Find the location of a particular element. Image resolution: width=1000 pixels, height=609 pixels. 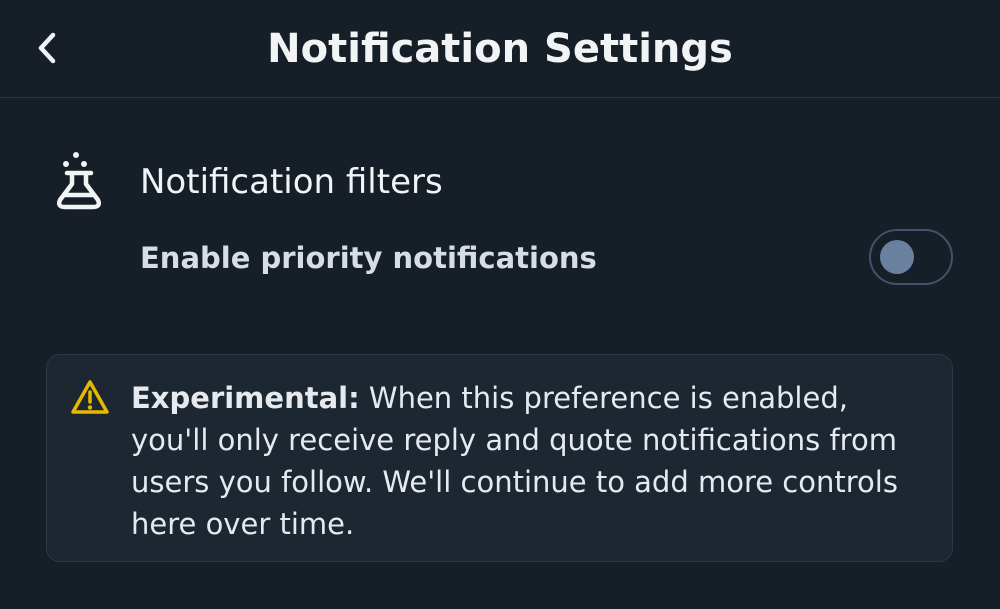

warning-icon is located at coordinates (90, 397).